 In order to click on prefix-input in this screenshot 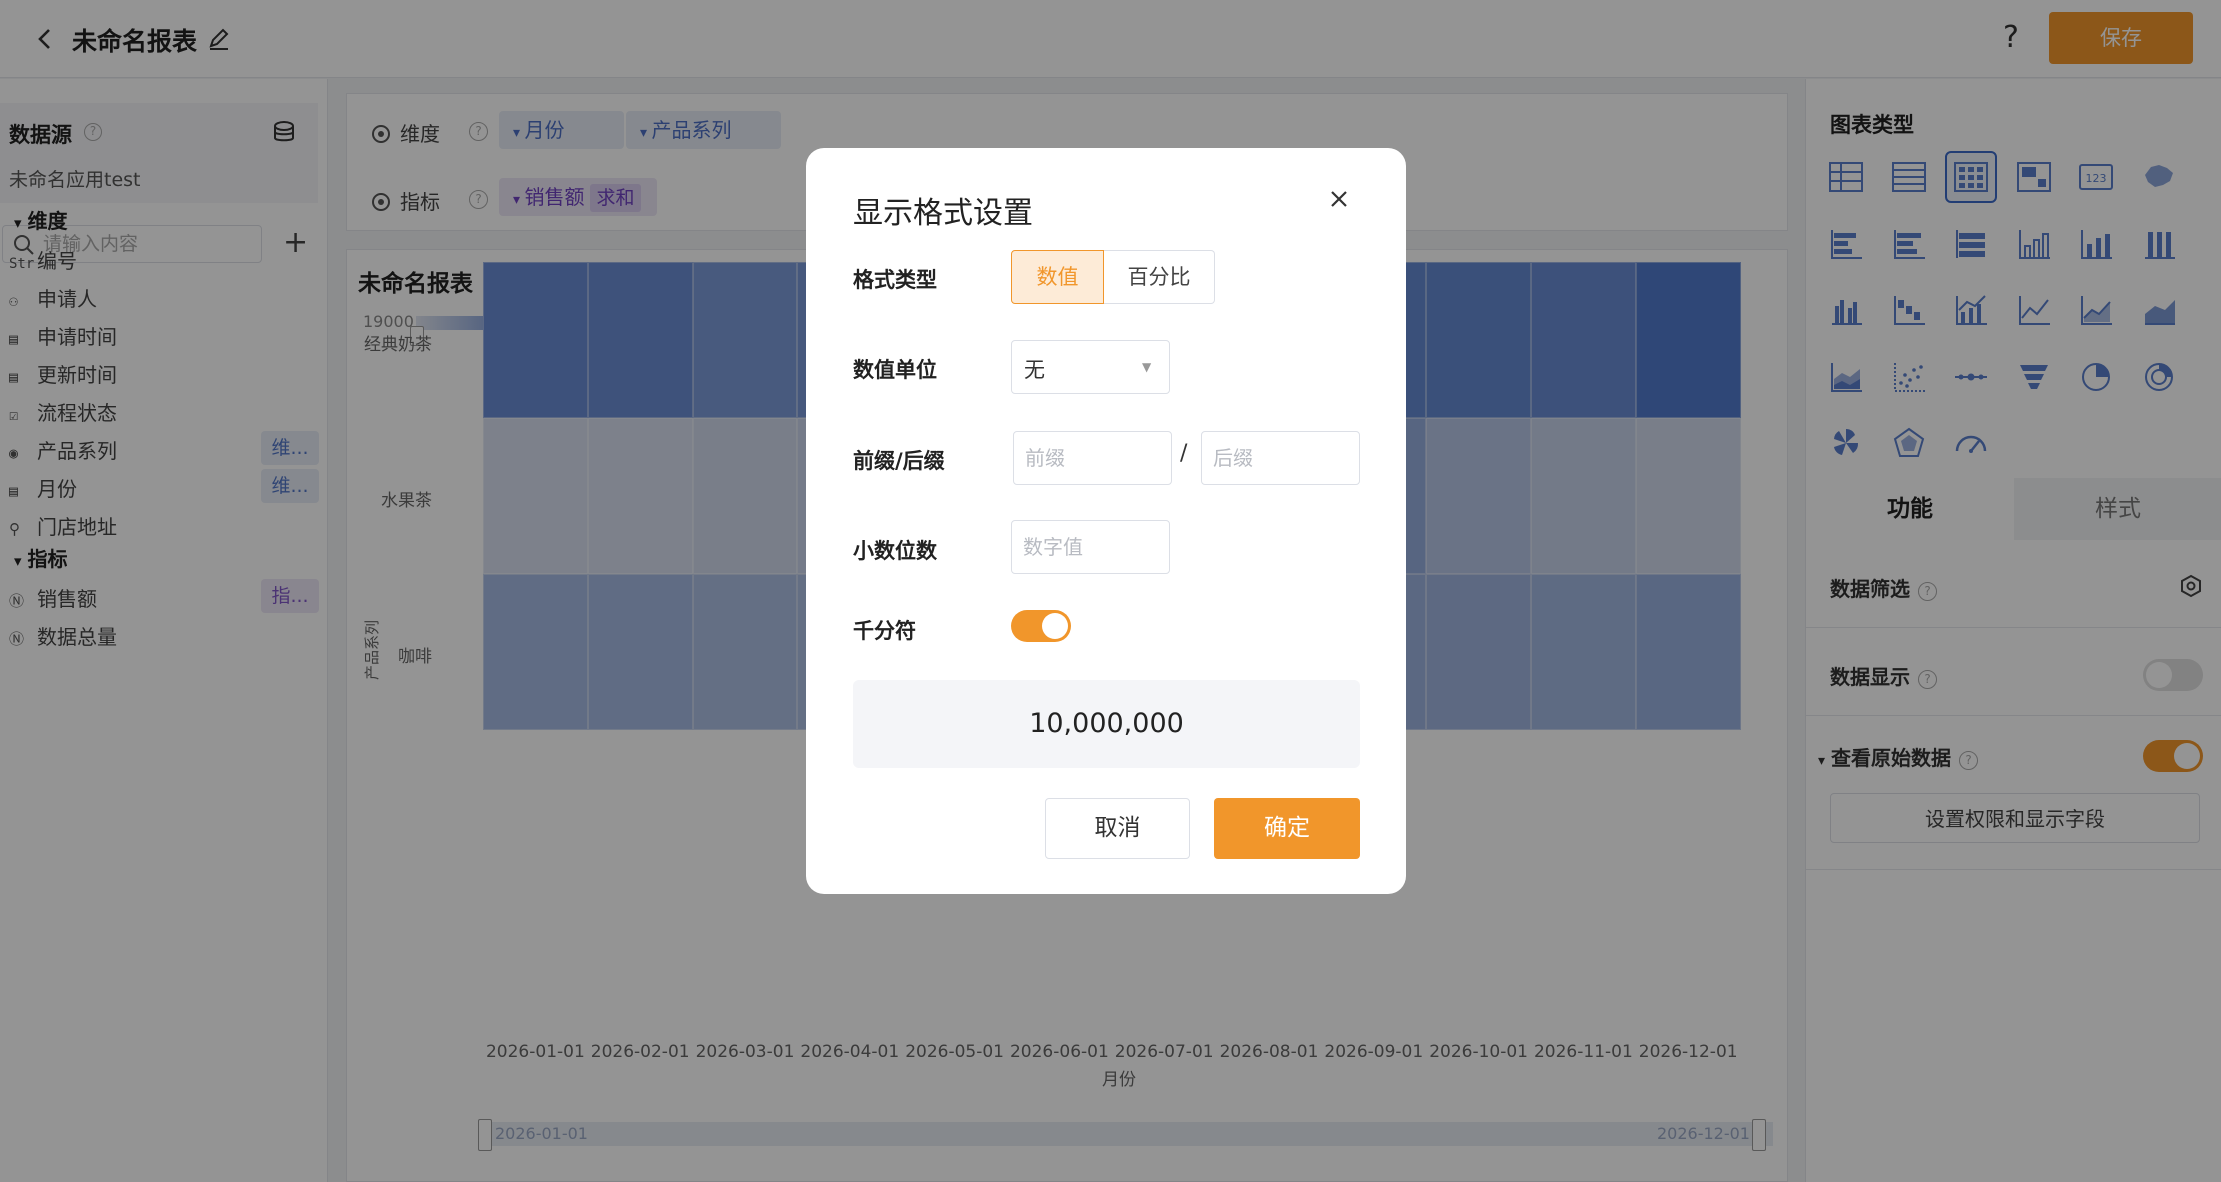, I will do `click(1092, 458)`.